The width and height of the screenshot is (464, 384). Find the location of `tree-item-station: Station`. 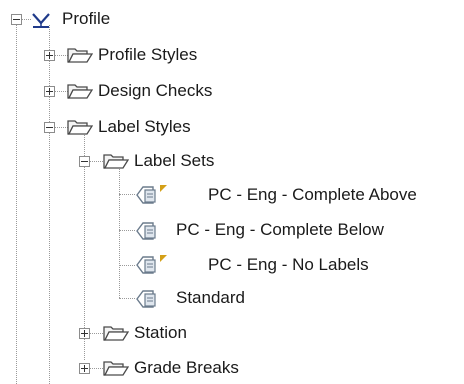

tree-item-station: Station is located at coordinates (160, 333).